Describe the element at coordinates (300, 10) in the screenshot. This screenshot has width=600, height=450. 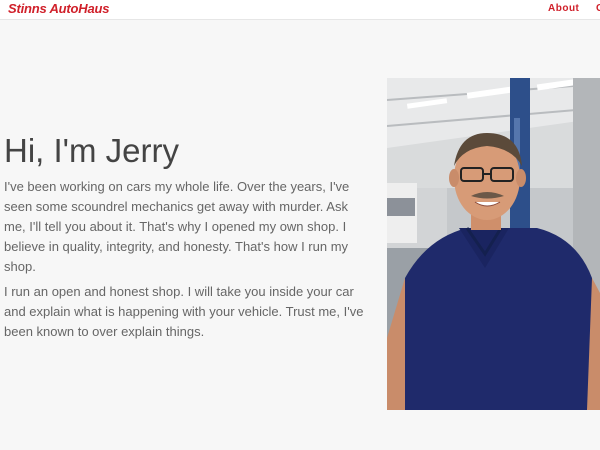
I see `navbar: Stinns AutoHaus About C` at that location.